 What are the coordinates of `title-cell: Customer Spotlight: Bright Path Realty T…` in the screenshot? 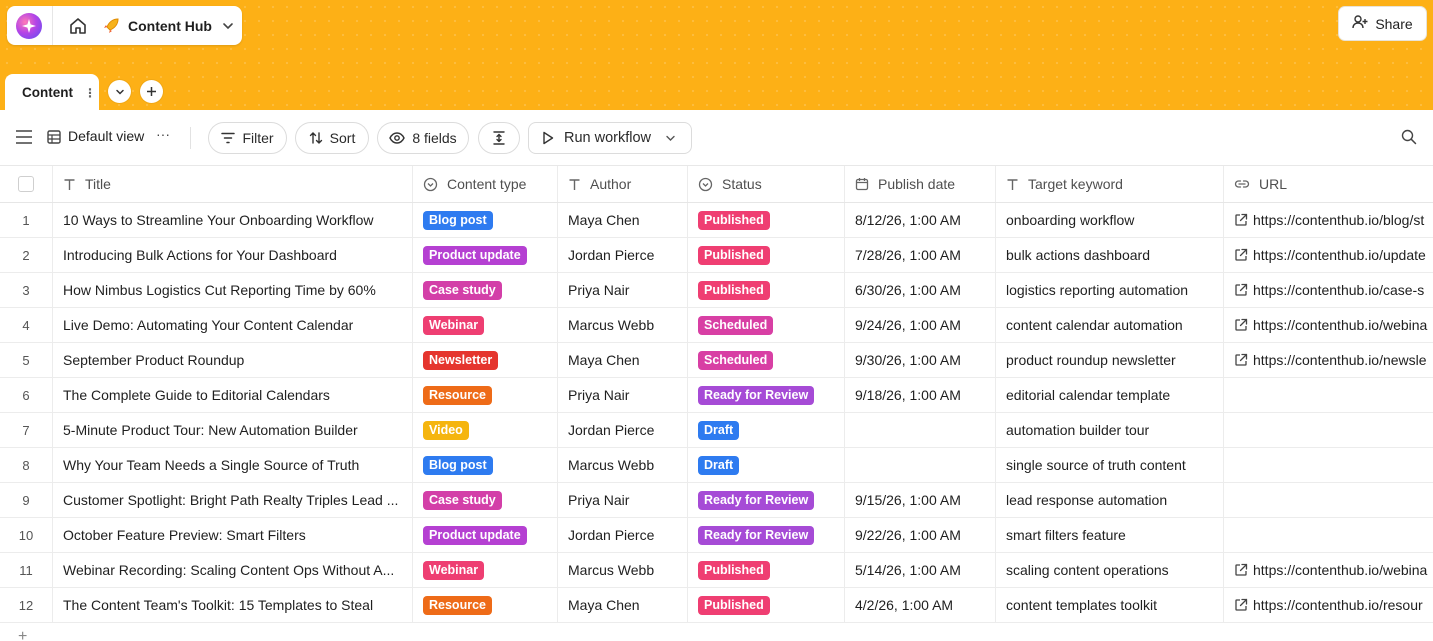 It's located at (233, 500).